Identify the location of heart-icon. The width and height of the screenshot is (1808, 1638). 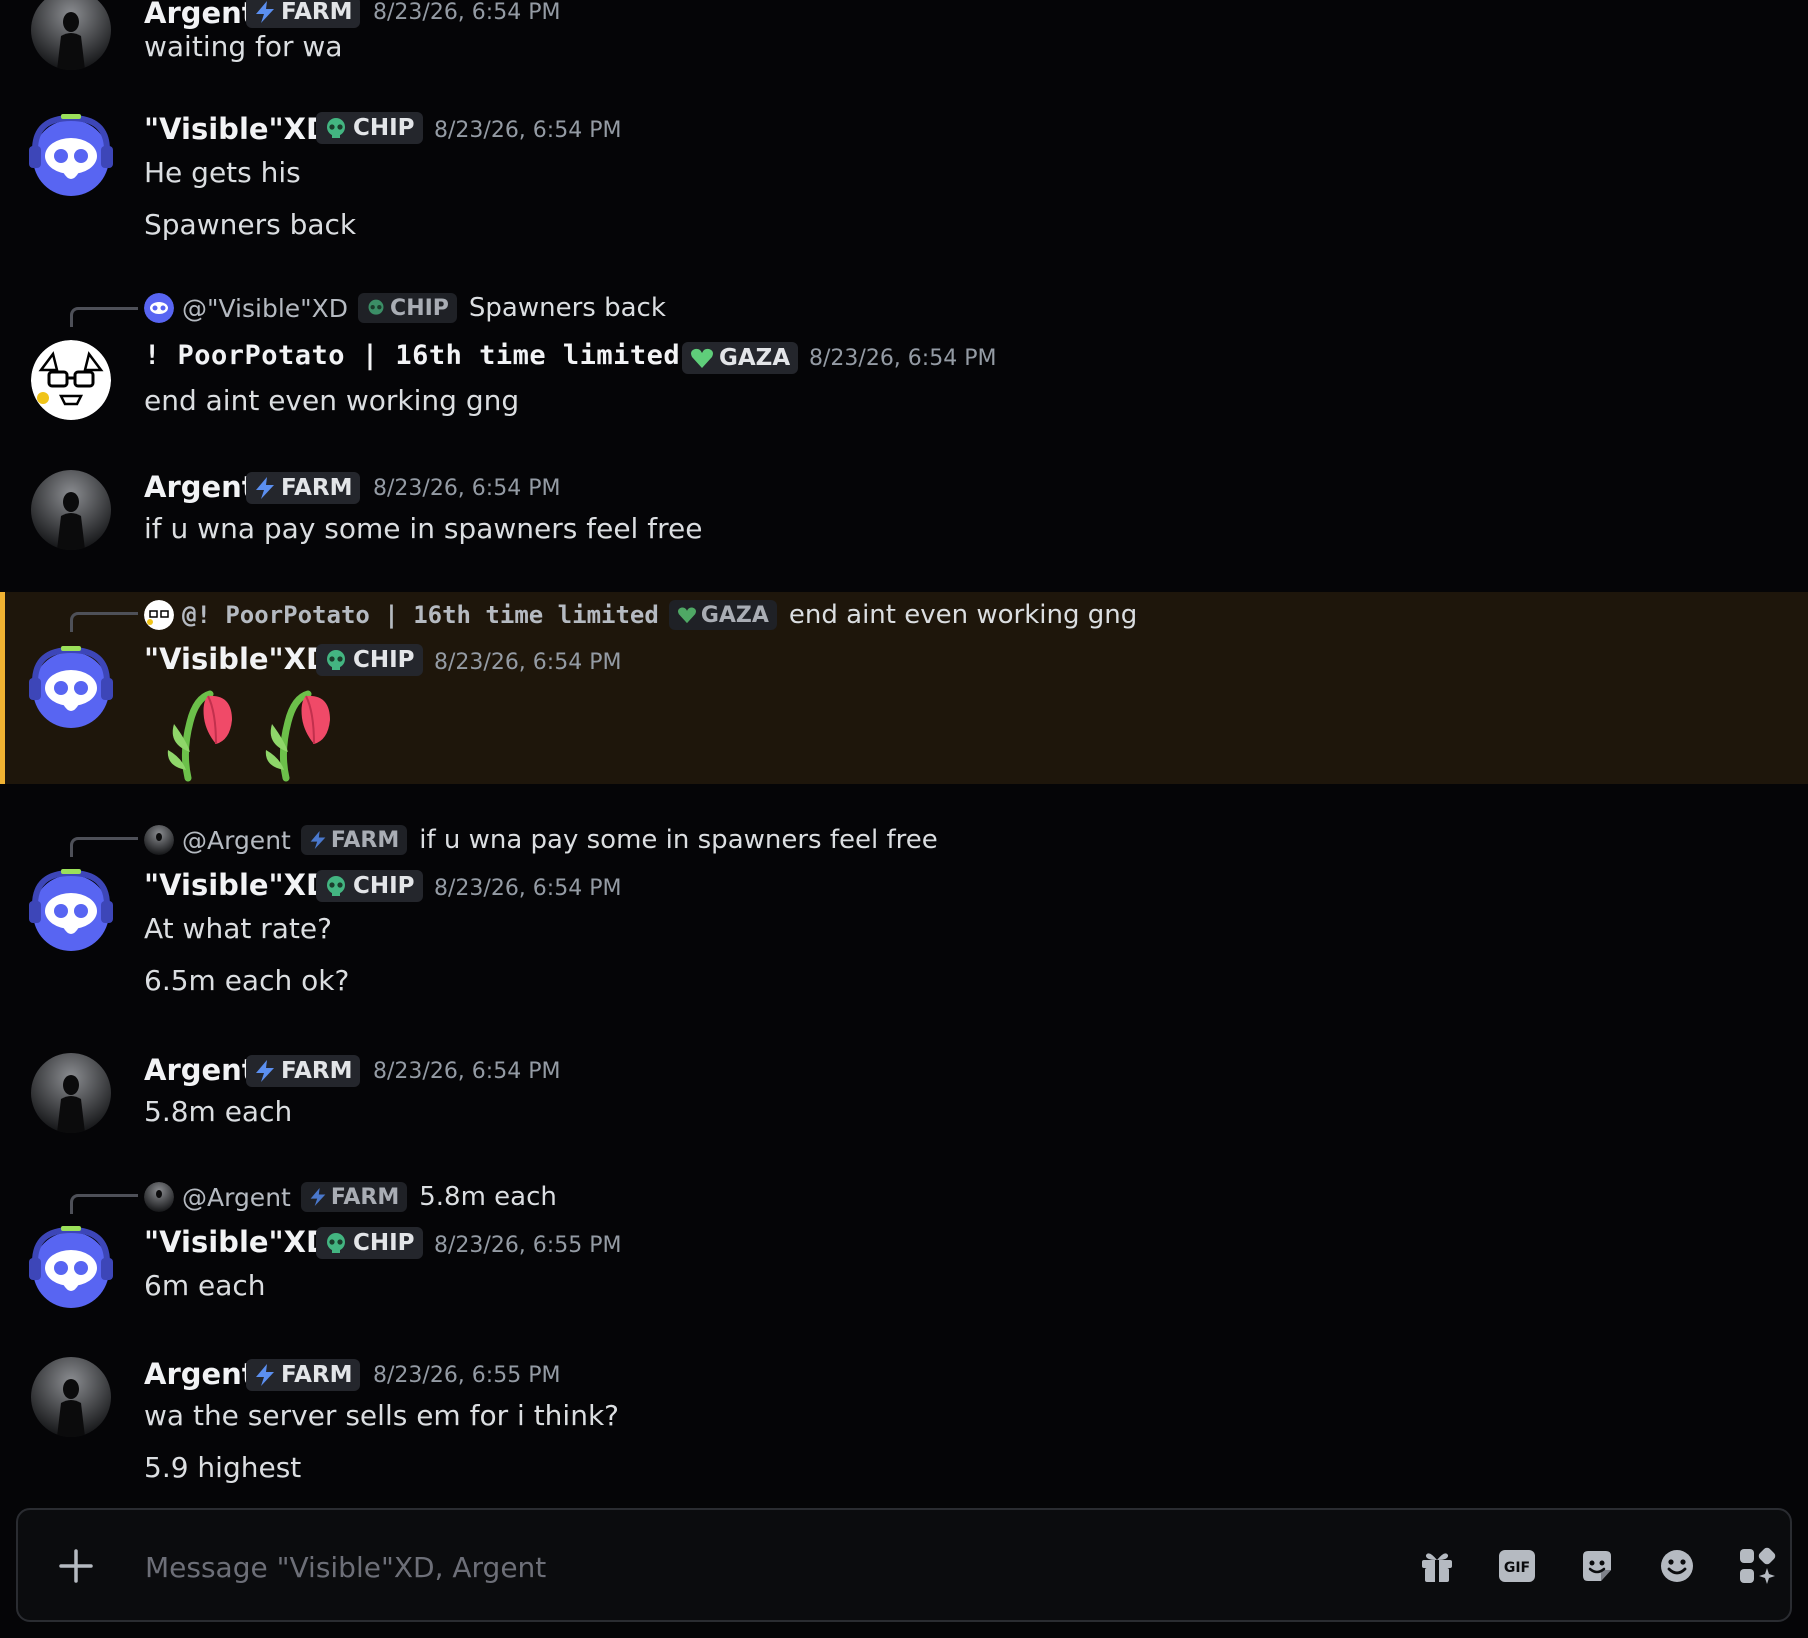
(686, 615).